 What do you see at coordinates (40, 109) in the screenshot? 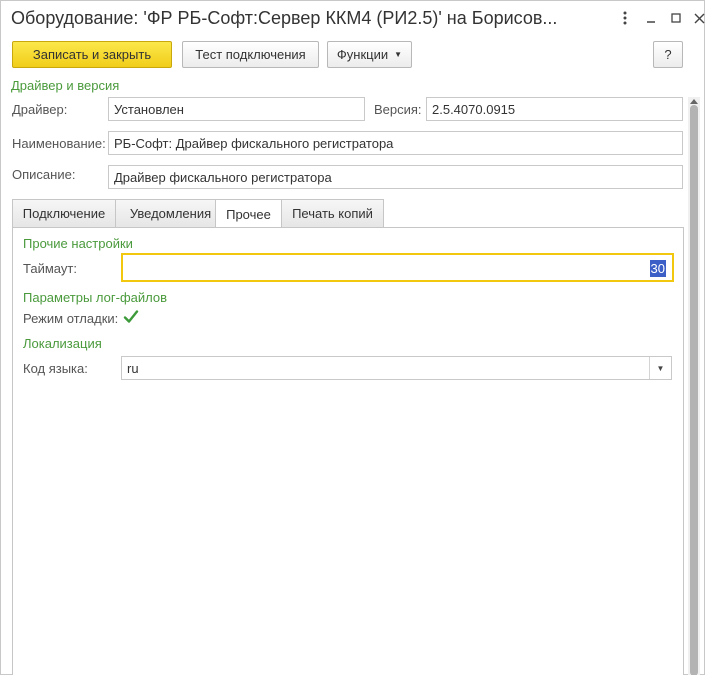
I see `driver-label: Драйвер:` at bounding box center [40, 109].